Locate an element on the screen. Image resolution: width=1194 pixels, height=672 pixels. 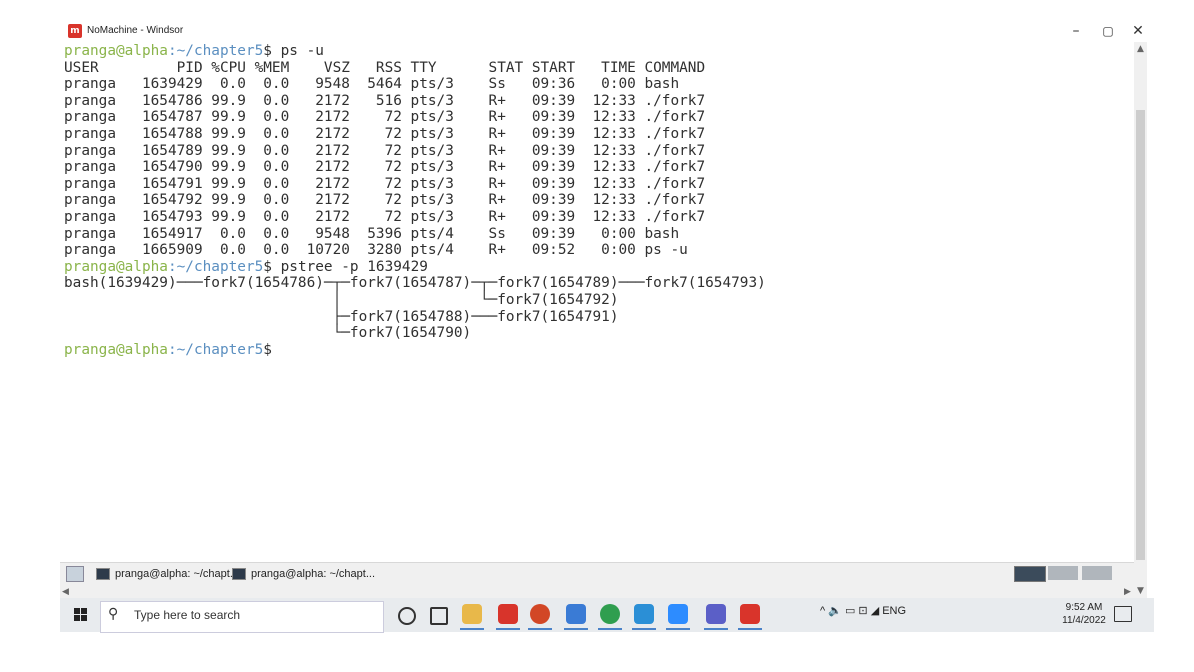
horizontal-scrollbar is located at coordinates (597, 592).